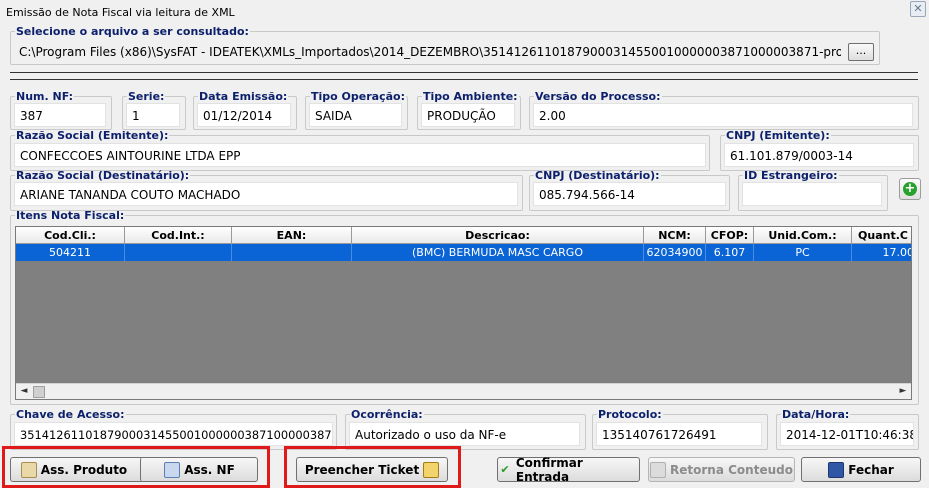 The height and width of the screenshot is (488, 929). What do you see at coordinates (505, 469) in the screenshot?
I see `check-icon: ✔` at bounding box center [505, 469].